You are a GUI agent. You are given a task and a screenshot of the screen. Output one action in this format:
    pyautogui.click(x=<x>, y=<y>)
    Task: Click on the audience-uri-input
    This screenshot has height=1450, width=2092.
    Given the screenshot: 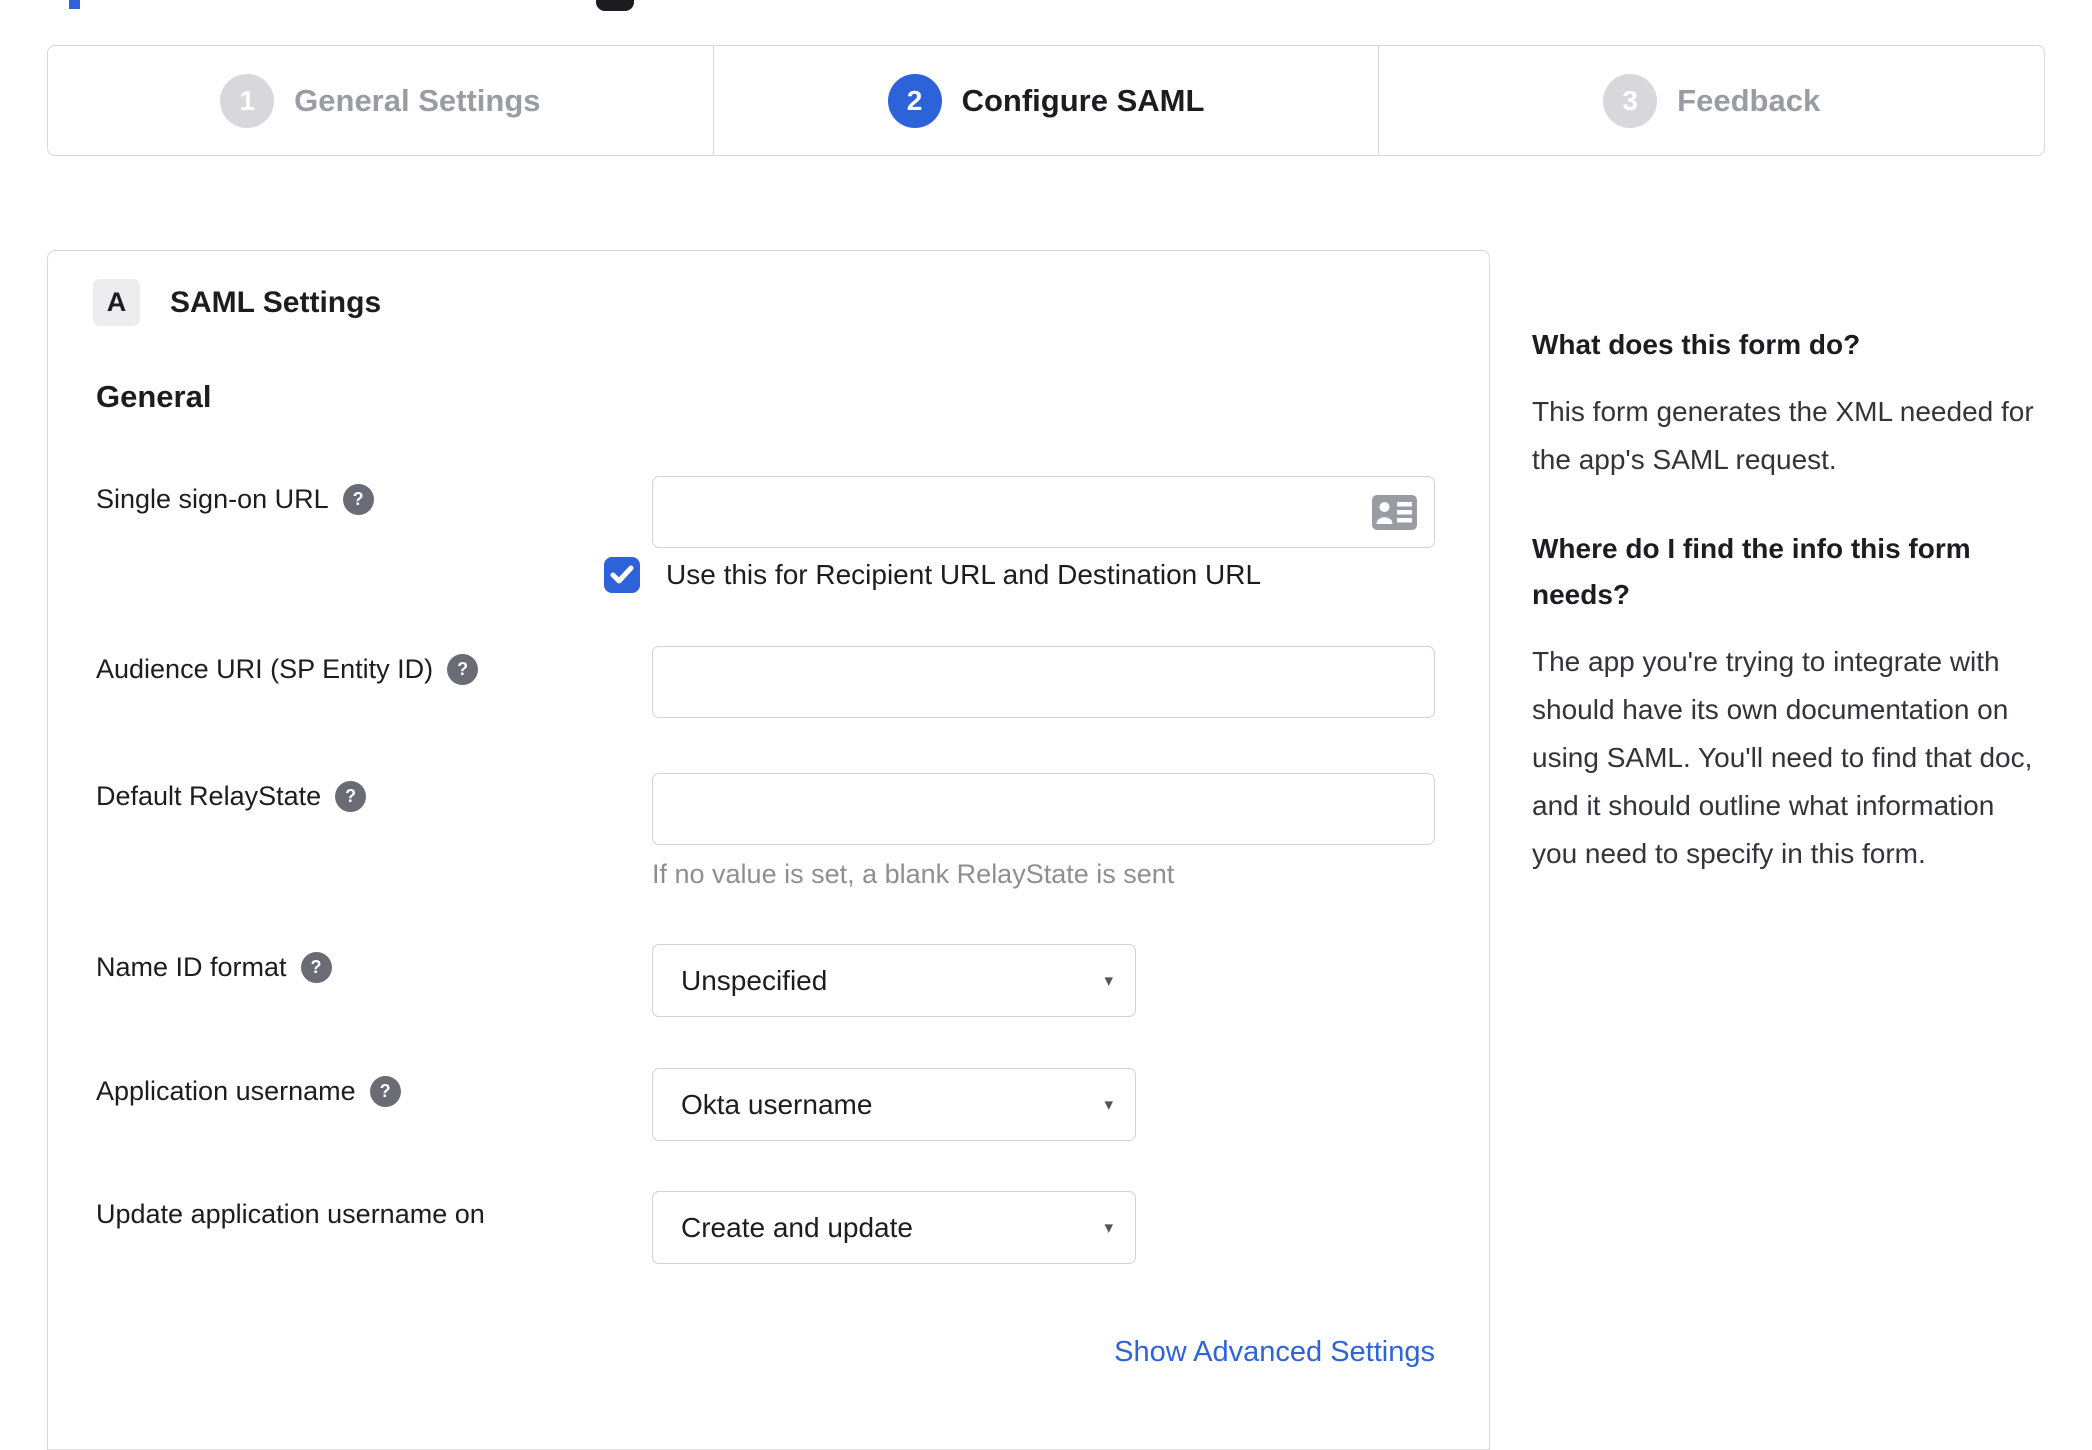 What is the action you would take?
    pyautogui.click(x=1043, y=682)
    